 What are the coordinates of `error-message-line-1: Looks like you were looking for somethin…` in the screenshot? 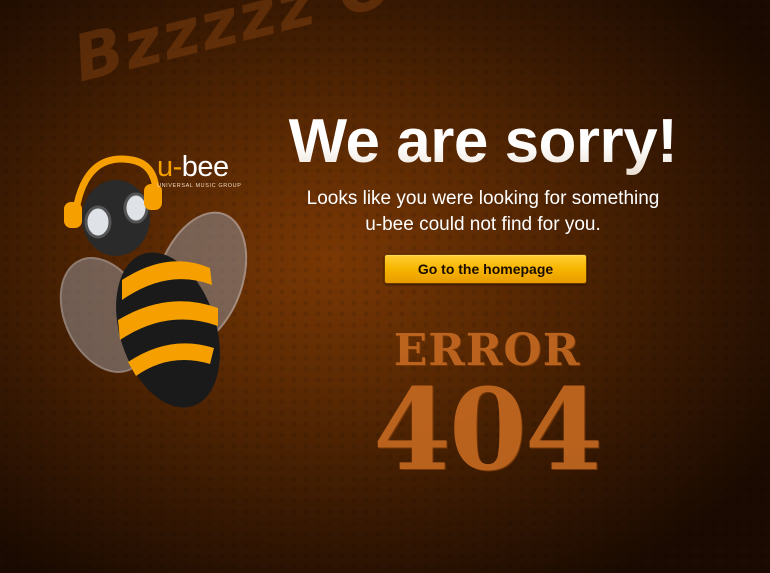 It's located at (483, 198).